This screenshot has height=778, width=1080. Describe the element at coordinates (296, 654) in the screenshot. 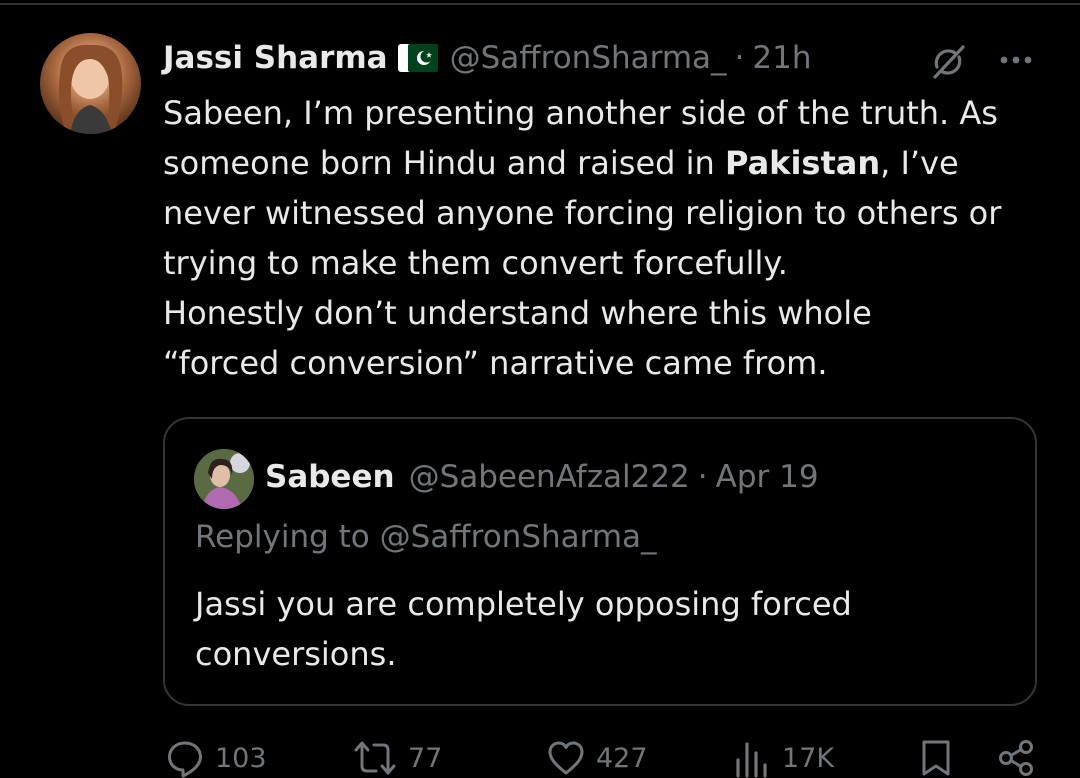

I see `quoted-text-line: conversions.` at that location.